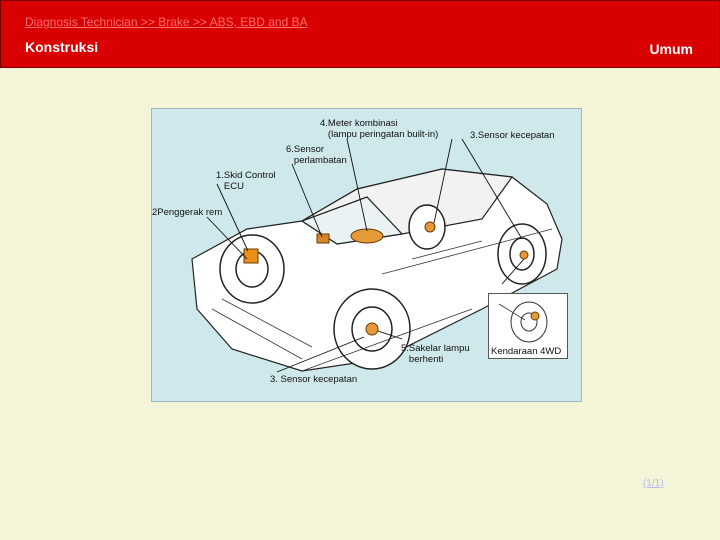  I want to click on combination-meter-part, so click(367, 236).